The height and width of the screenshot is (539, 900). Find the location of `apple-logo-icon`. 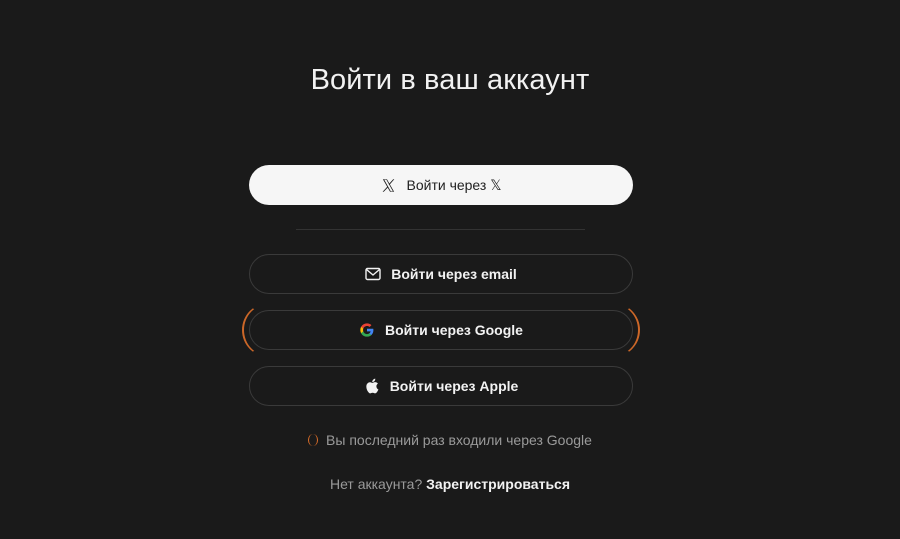

apple-logo-icon is located at coordinates (372, 386).